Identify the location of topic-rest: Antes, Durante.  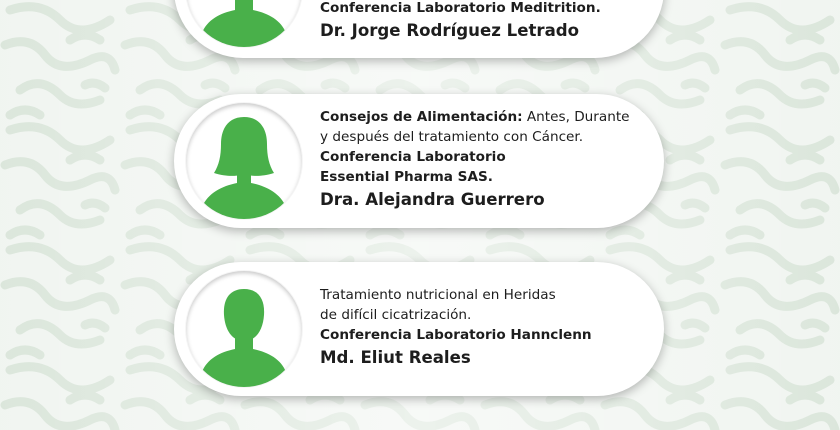
(576, 117).